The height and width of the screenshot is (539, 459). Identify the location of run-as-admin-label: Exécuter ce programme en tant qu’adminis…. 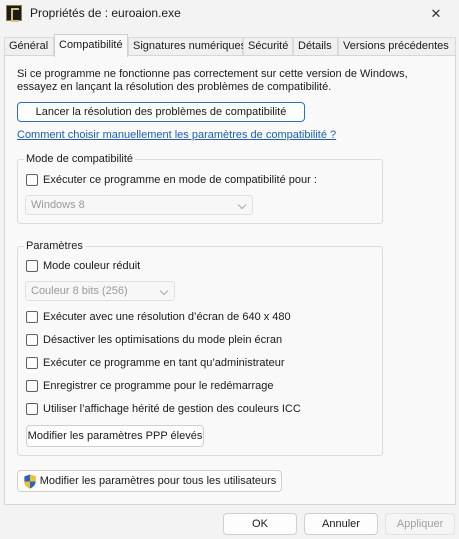
(164, 363).